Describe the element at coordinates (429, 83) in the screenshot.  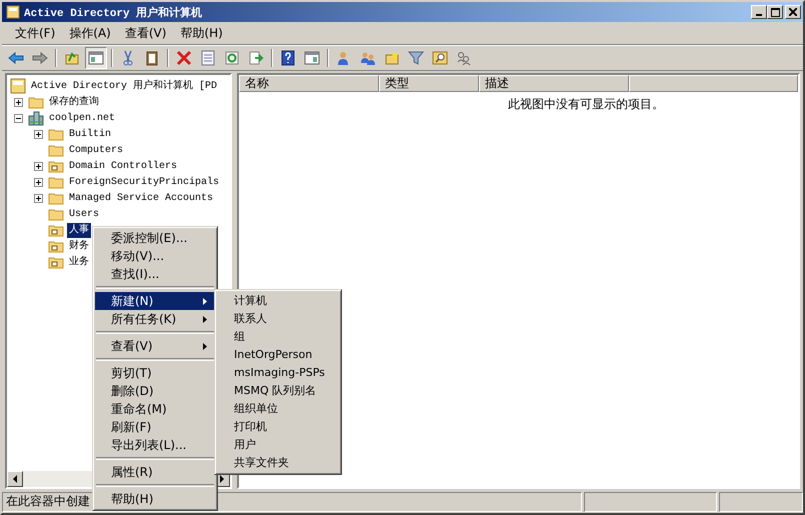
I see `column-header: 类型` at that location.